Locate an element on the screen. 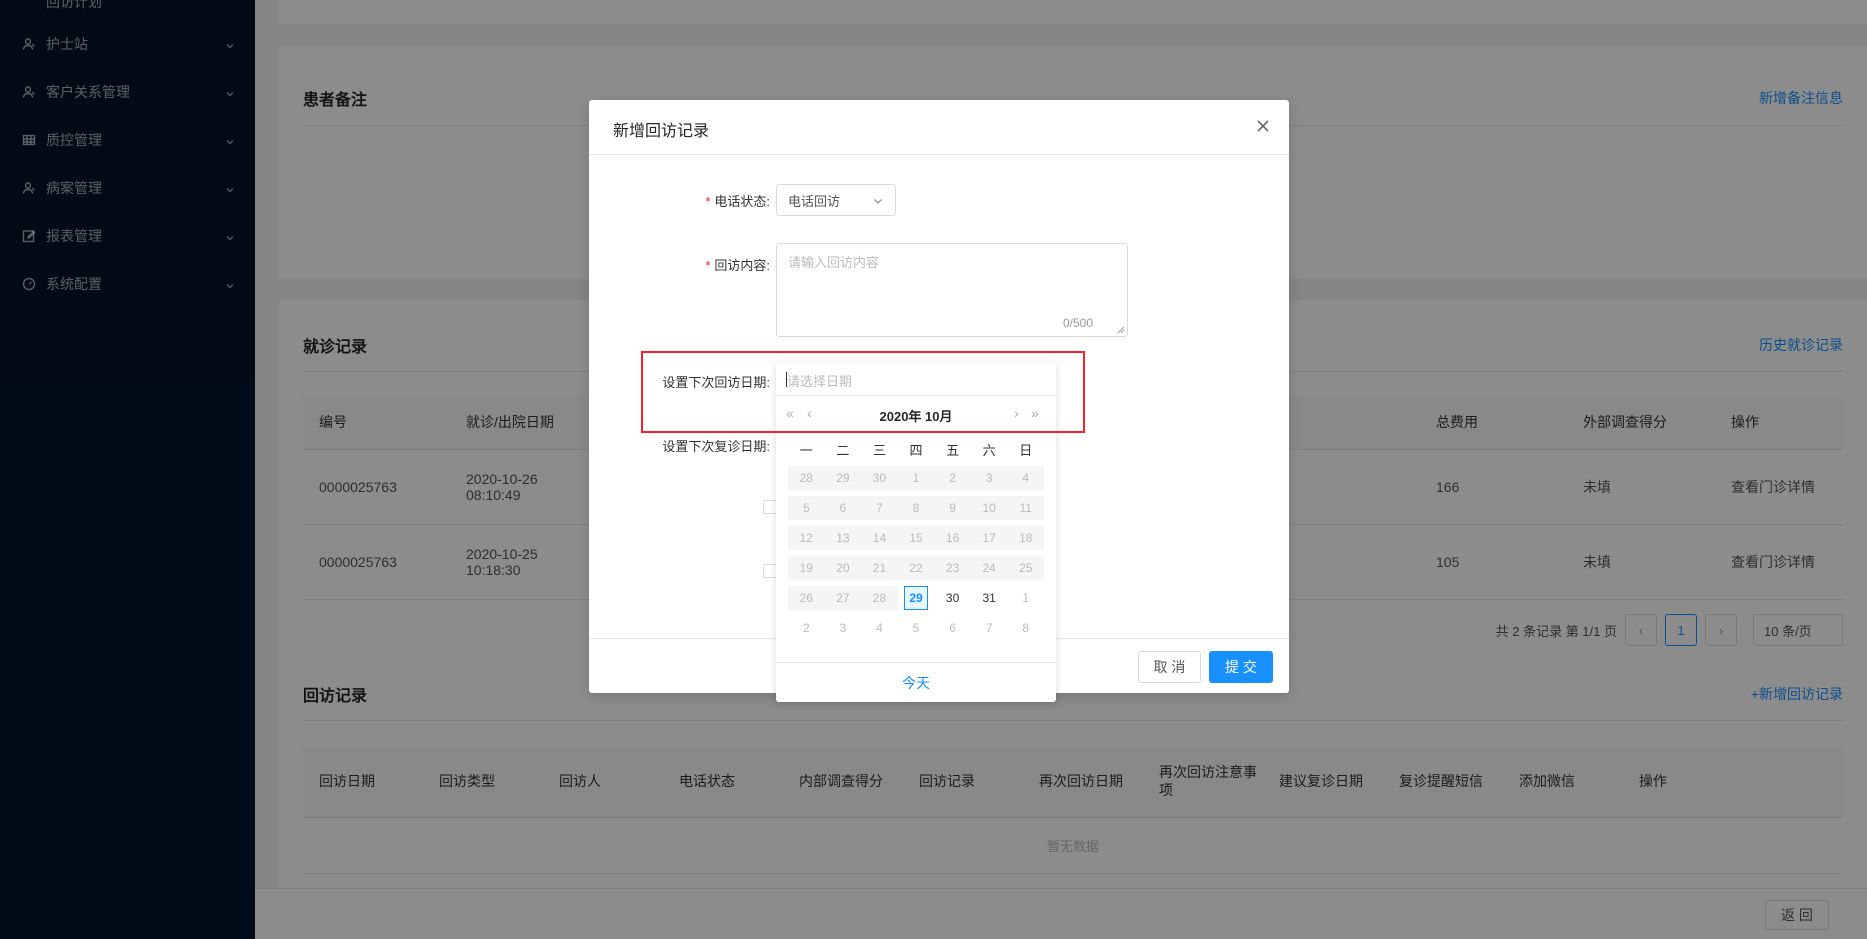  day-cell: 13 is located at coordinates (843, 538).